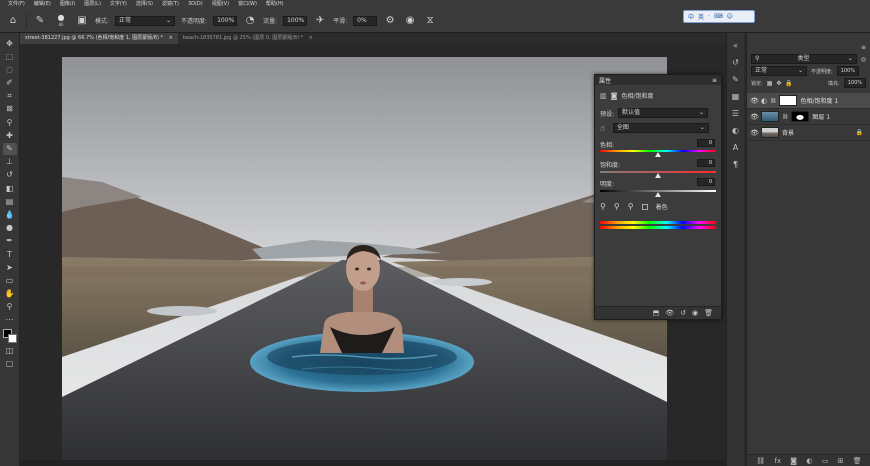 The height and width of the screenshot is (466, 870). What do you see at coordinates (13, 21) in the screenshot?
I see `home-icon: ⌂` at bounding box center [13, 21].